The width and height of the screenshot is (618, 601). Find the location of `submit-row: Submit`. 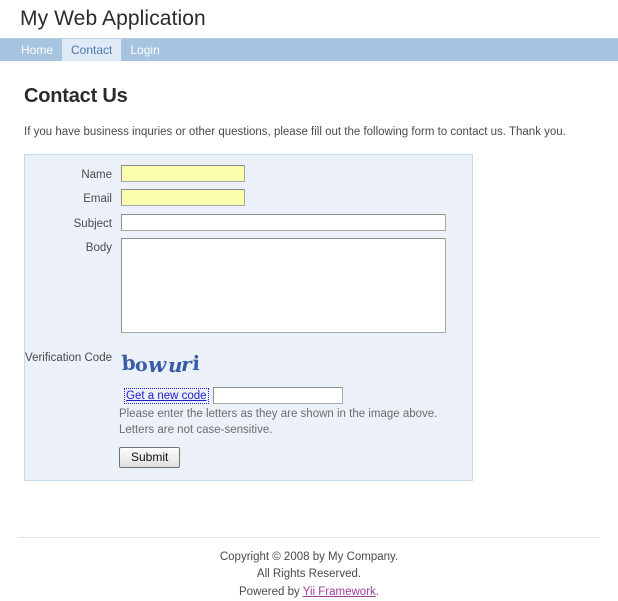

submit-row: Submit is located at coordinates (295, 458).